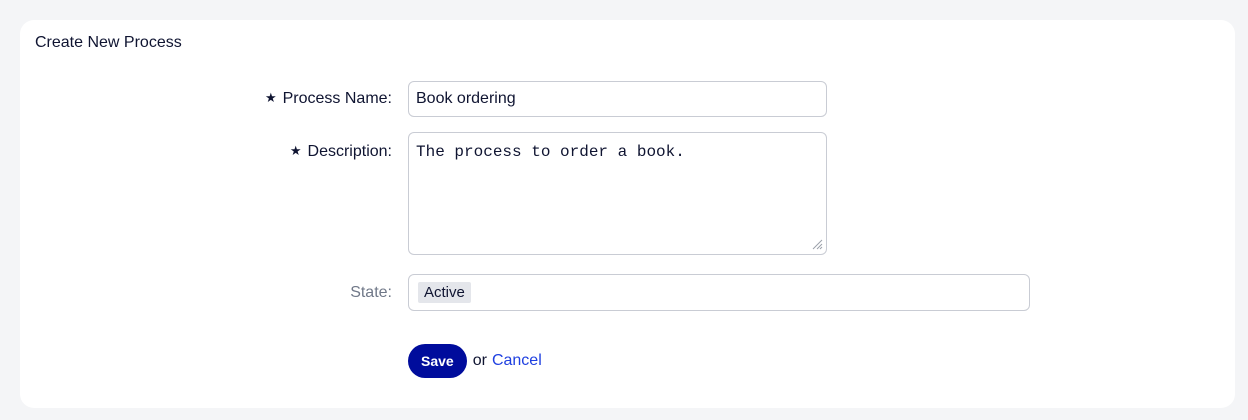 This screenshot has width=1248, height=420. What do you see at coordinates (337, 98) in the screenshot?
I see `process-name-label-text: Process Name:` at bounding box center [337, 98].